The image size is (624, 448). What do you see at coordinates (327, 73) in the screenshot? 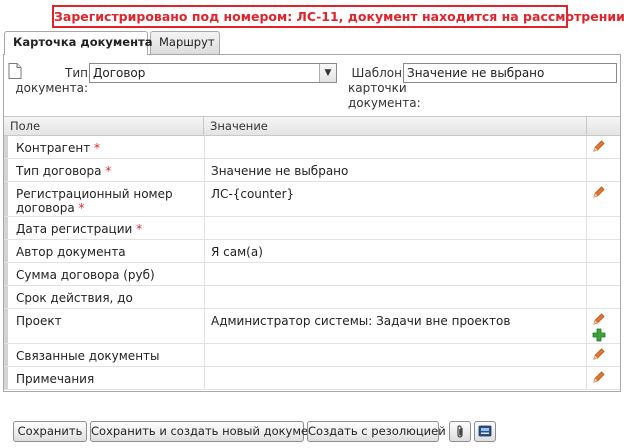
I see `chevron-down-icon: ▼` at bounding box center [327, 73].